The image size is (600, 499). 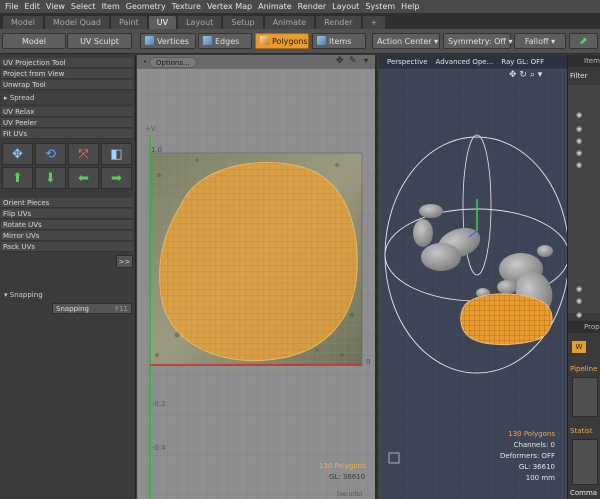 I want to click on rotate-icon: ⟲, so click(x=50, y=154).